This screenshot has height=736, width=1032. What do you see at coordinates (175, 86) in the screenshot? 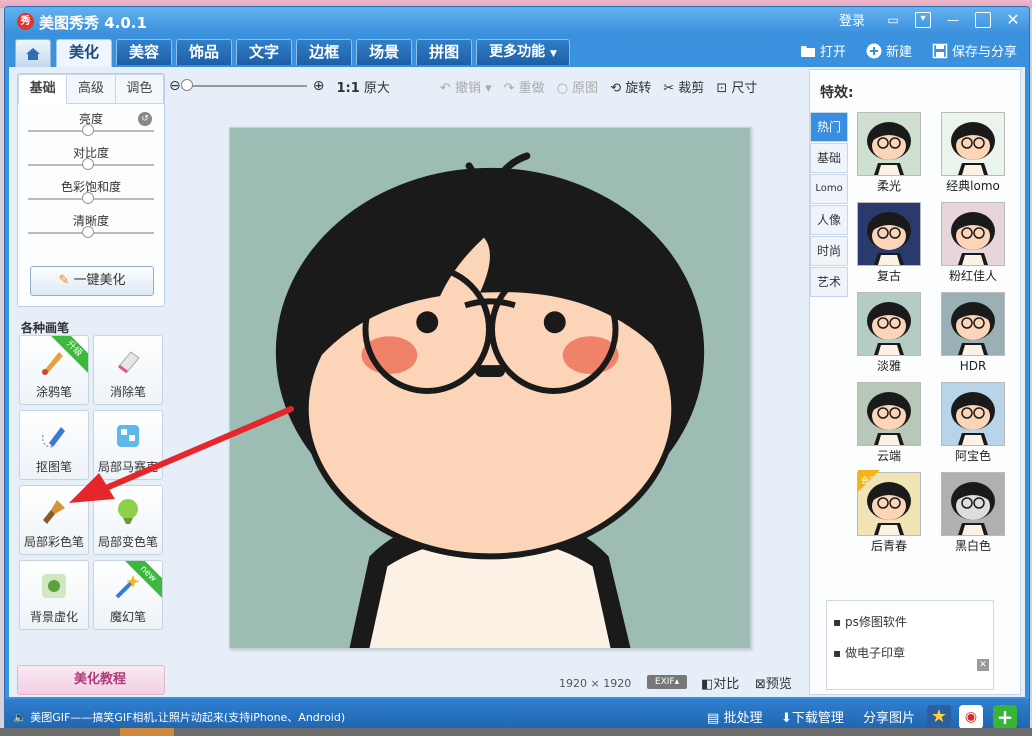
I see `zoom-out-icon: ⊖` at bounding box center [175, 86].